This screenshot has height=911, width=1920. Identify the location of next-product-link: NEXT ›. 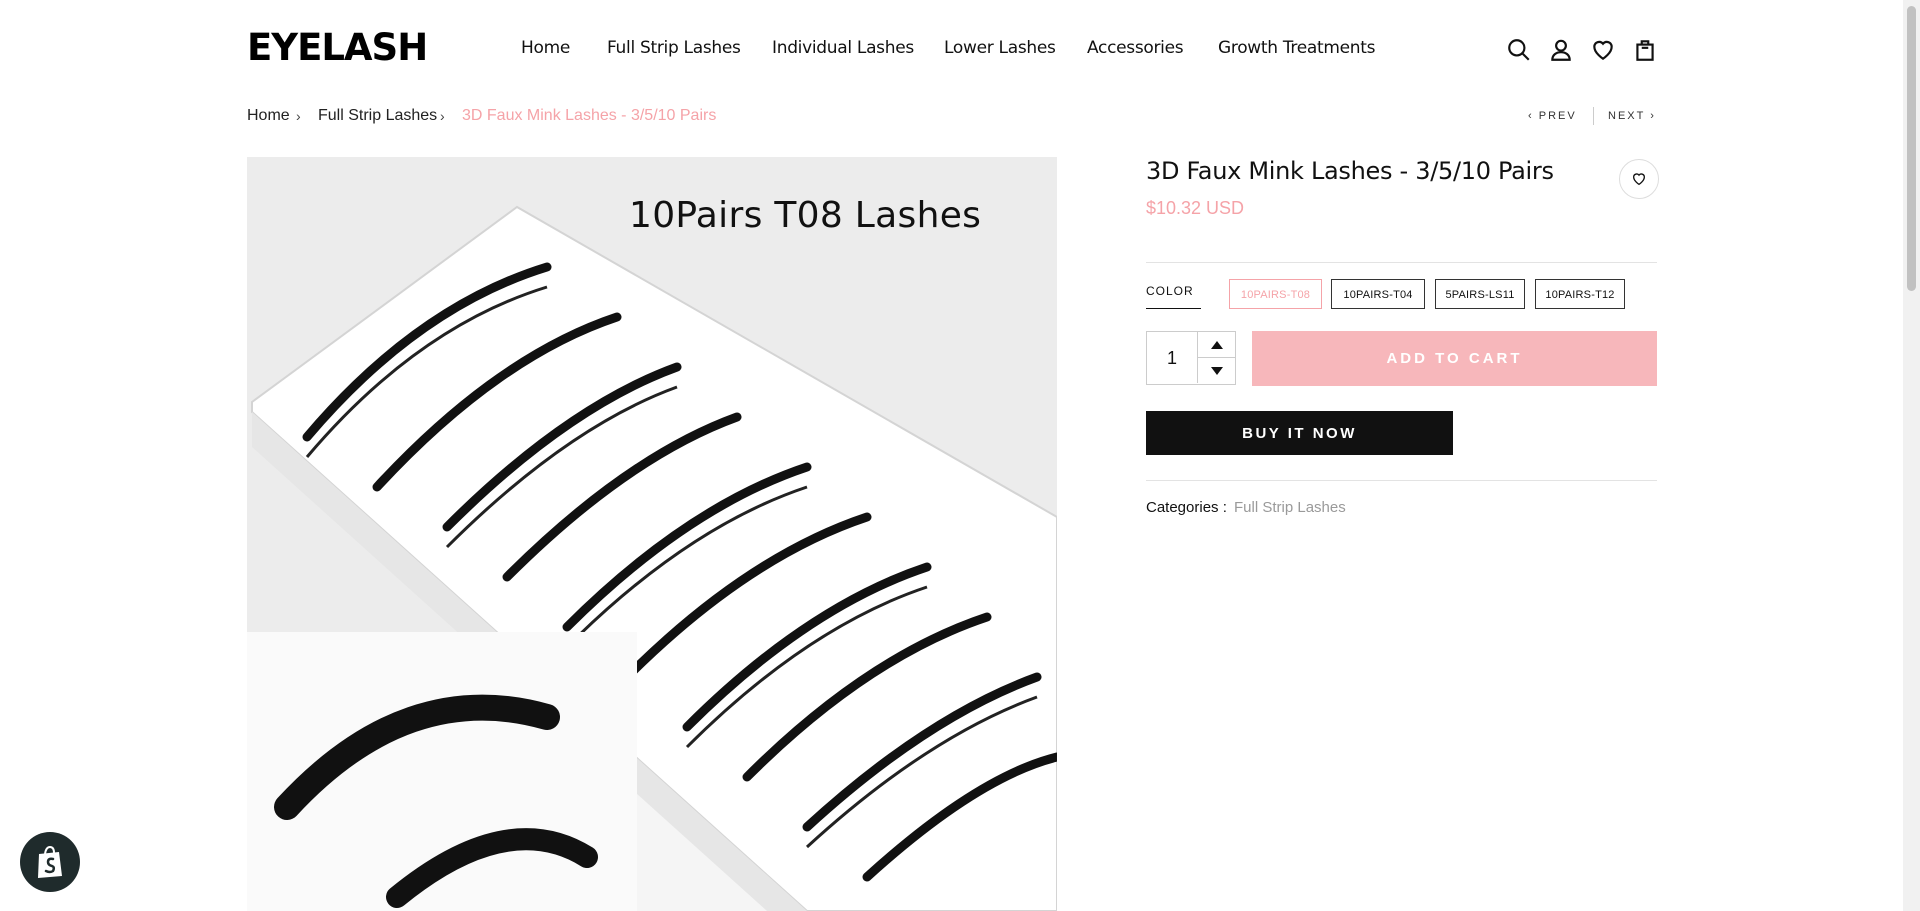
(1632, 116).